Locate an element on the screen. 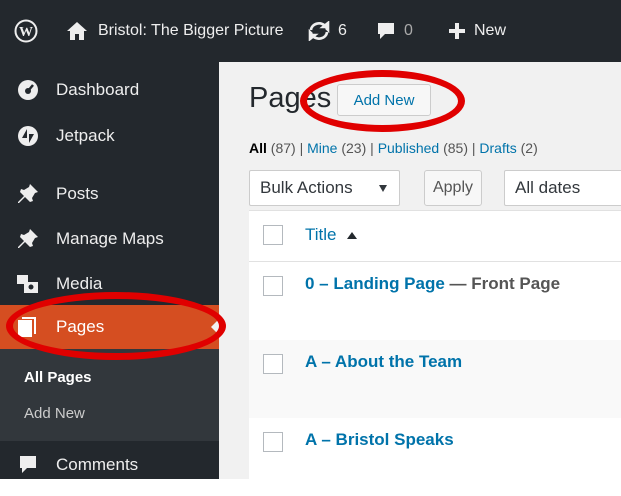 The width and height of the screenshot is (621, 496). pages-icon is located at coordinates (28, 327).